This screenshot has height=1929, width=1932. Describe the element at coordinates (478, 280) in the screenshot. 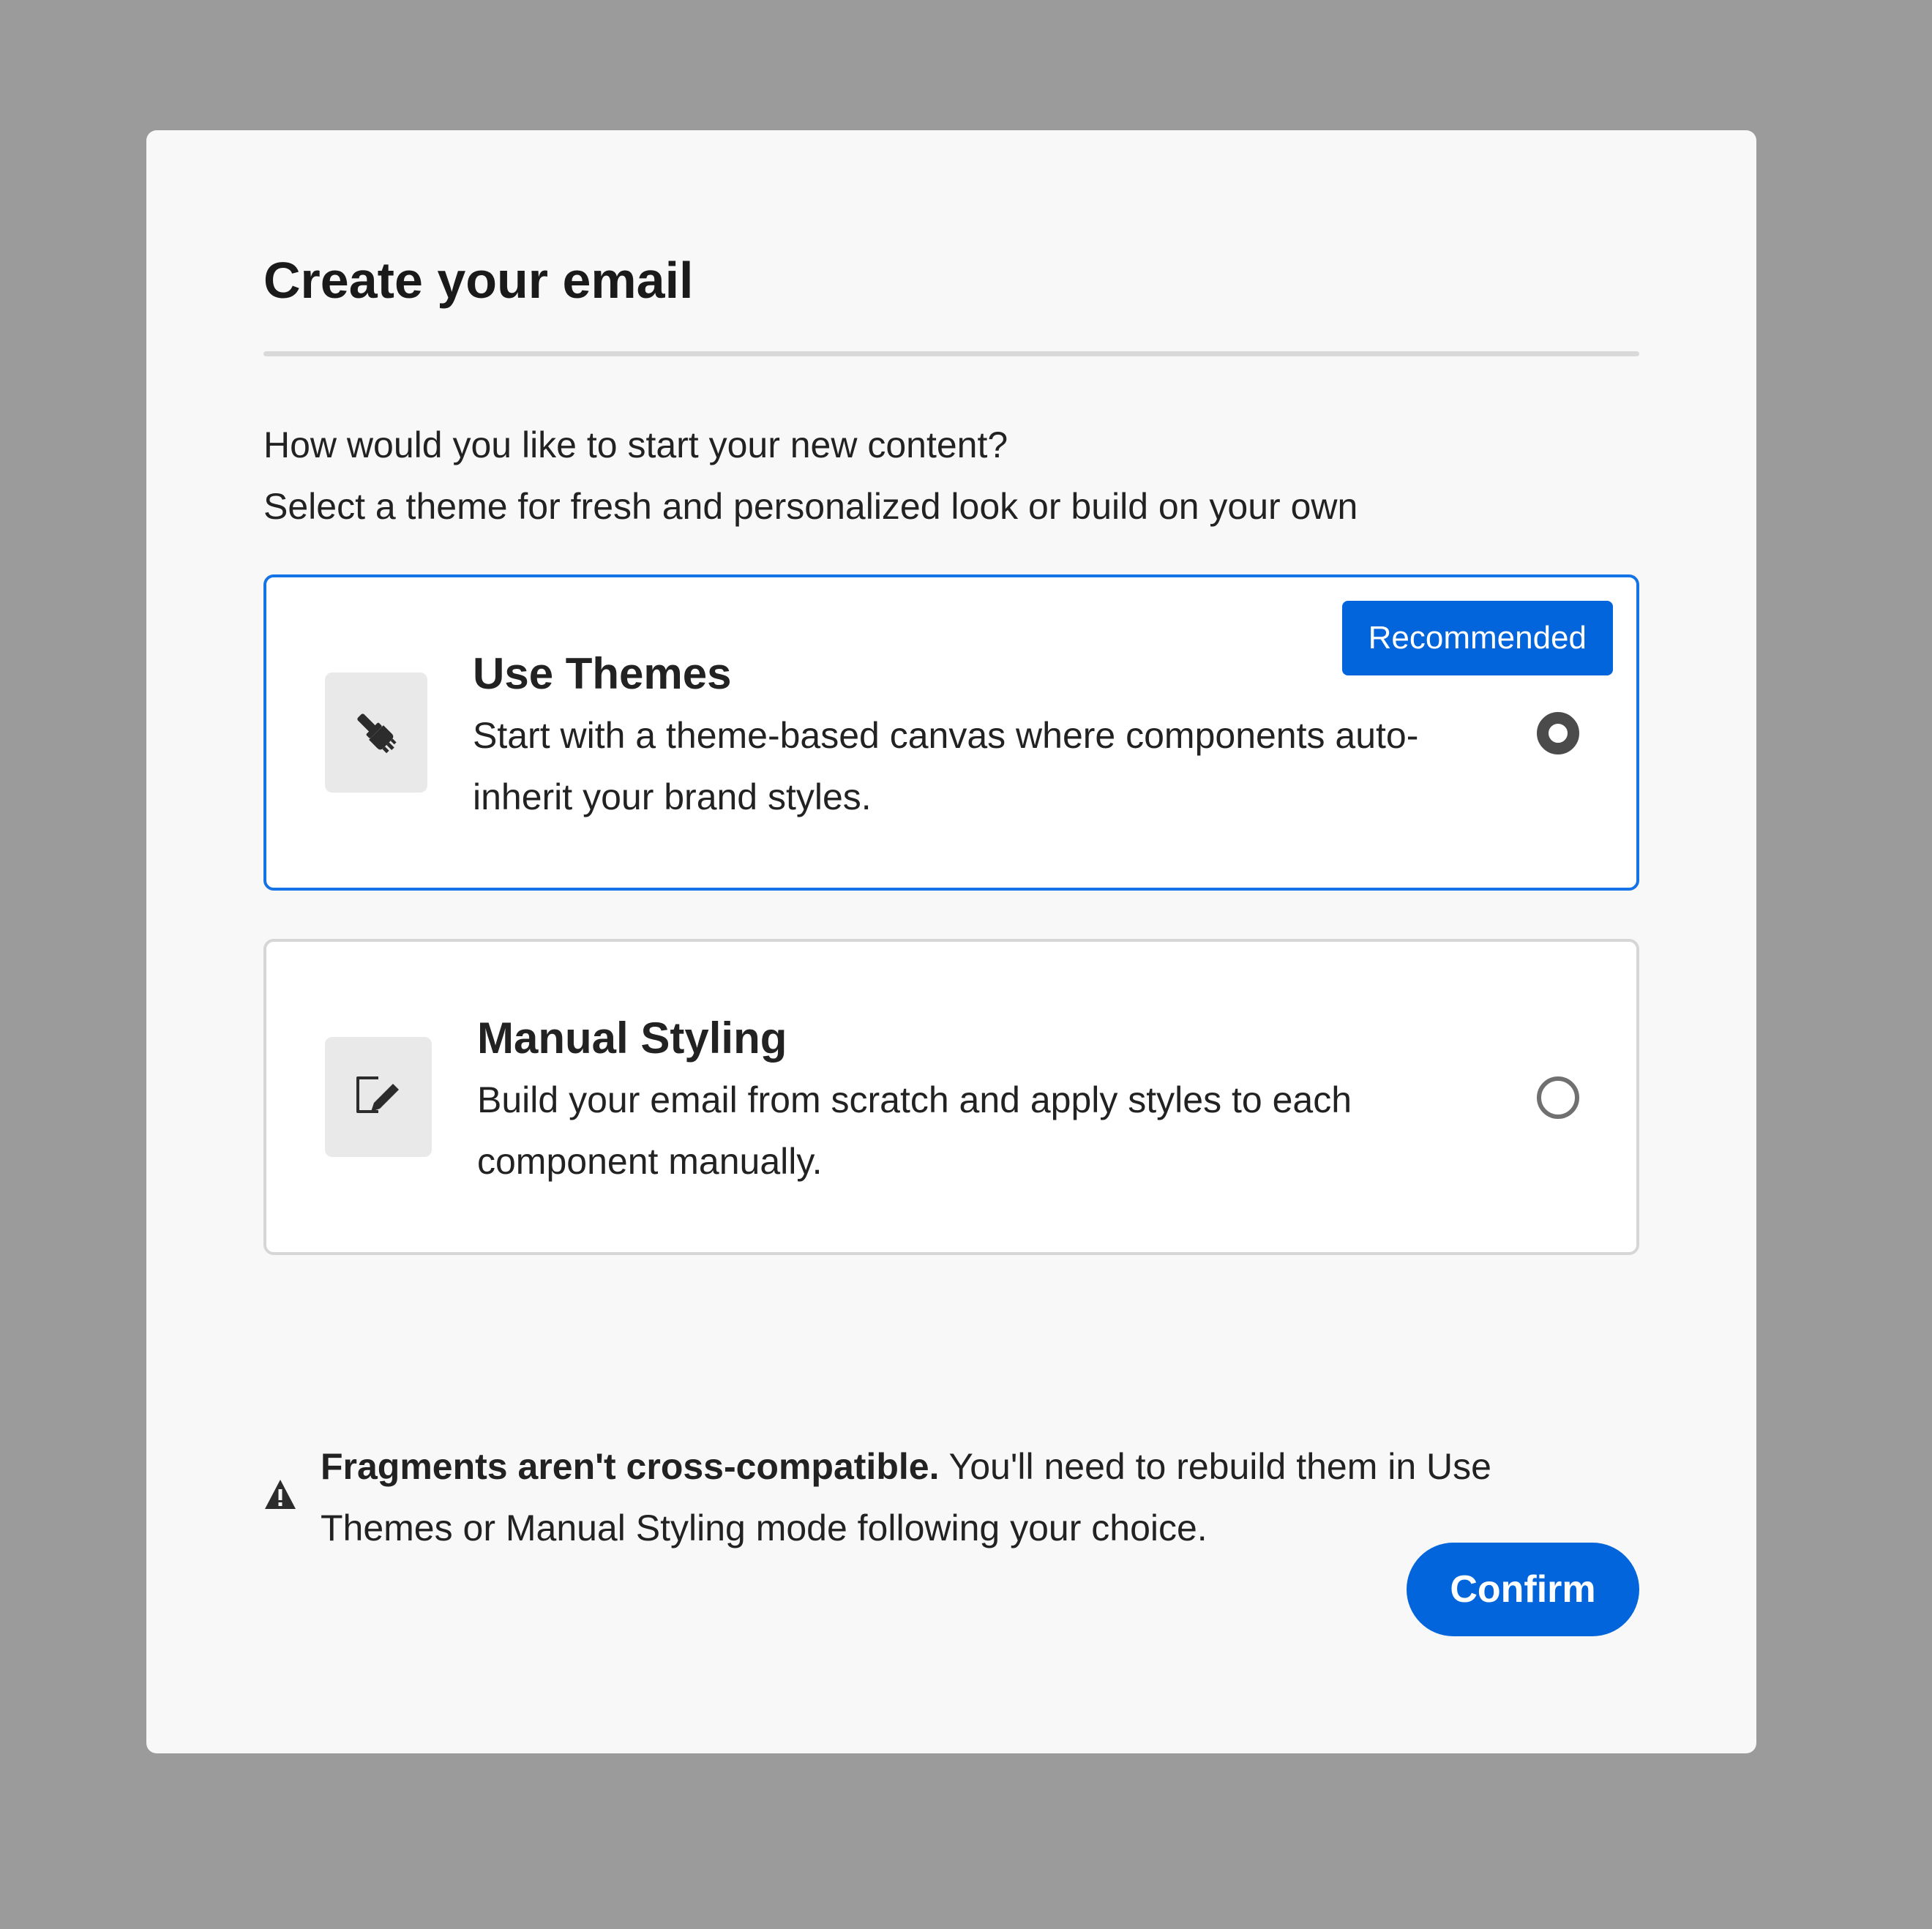

I see `dialog-title: Create your email` at that location.